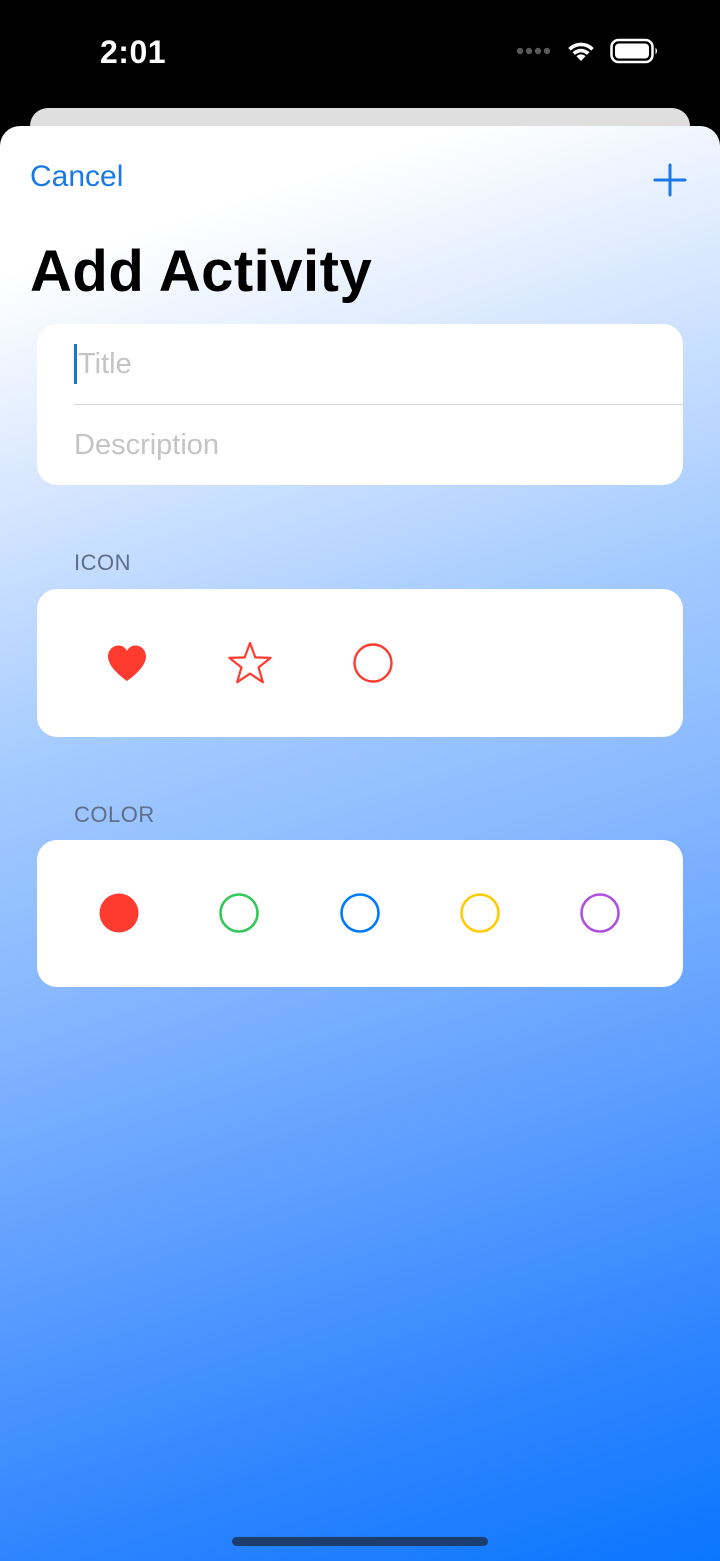  I want to click on icon-picker-card, so click(360, 663).